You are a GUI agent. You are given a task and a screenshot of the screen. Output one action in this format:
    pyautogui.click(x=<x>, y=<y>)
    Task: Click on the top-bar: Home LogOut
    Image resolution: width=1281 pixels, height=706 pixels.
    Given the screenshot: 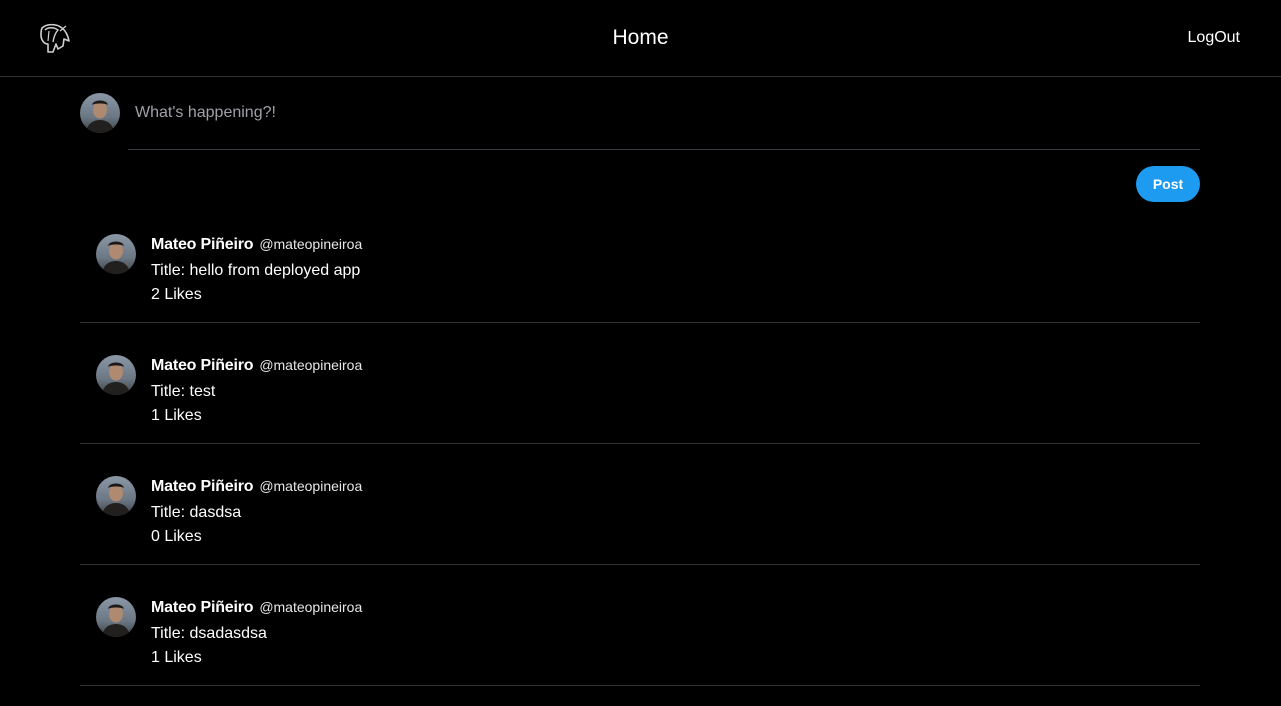 What is the action you would take?
    pyautogui.click(x=640, y=38)
    